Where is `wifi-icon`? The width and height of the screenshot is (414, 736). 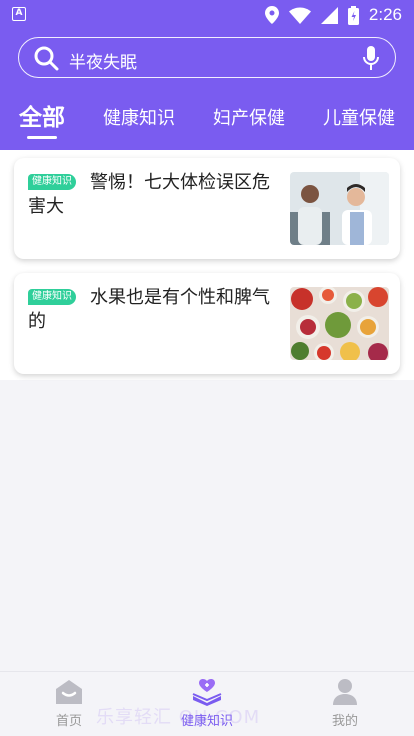
wifi-icon is located at coordinates (299, 15).